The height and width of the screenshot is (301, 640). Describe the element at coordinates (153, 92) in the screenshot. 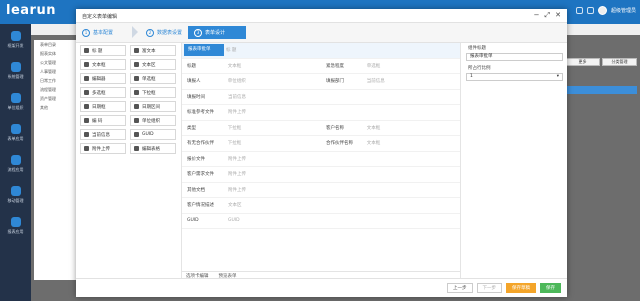

I see `palette-dropdown: 下拉框` at that location.